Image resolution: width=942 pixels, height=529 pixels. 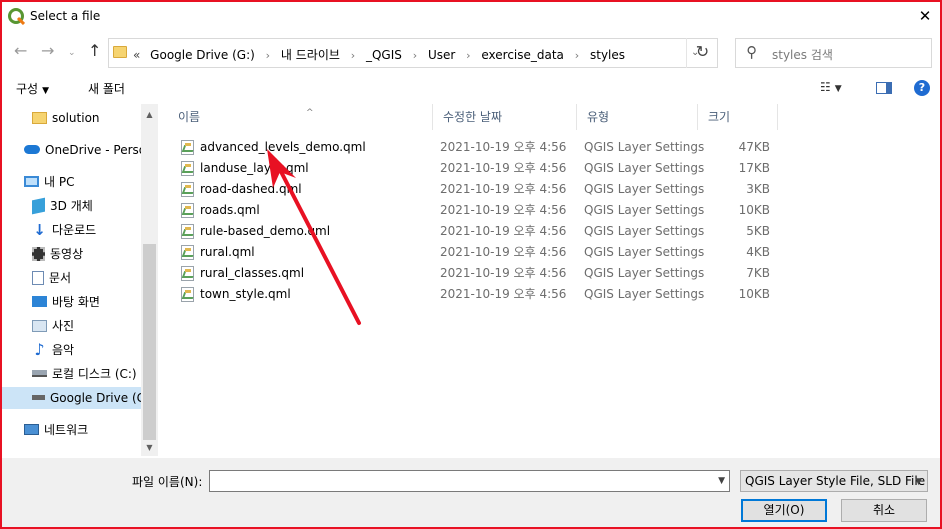 What do you see at coordinates (522, 55) in the screenshot?
I see `breadcrumb-exercise-data: exercise_data` at bounding box center [522, 55].